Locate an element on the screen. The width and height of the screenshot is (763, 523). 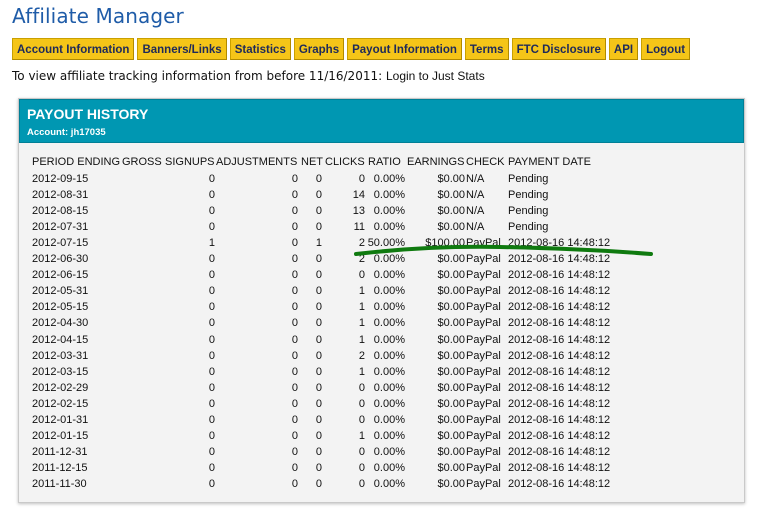
nav-payout-information-button: Payout Information is located at coordinates (404, 49).